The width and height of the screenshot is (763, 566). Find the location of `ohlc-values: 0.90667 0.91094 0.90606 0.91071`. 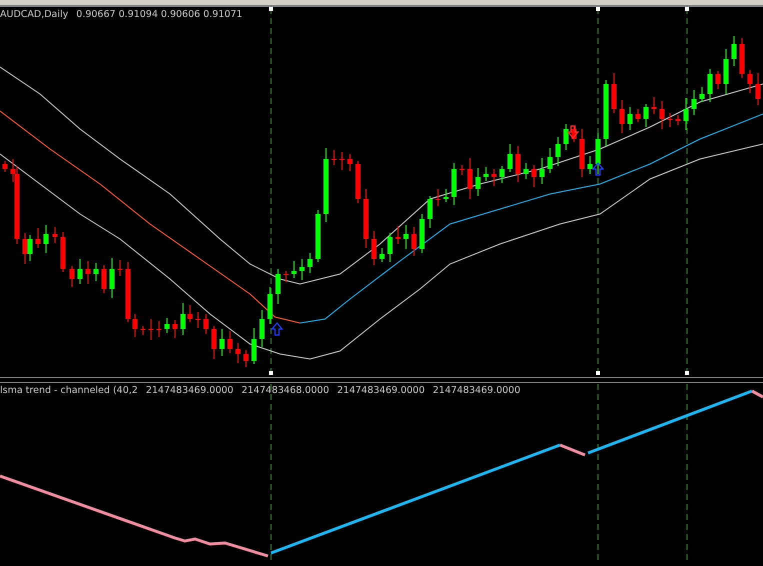

ohlc-values: 0.90667 0.91094 0.90606 0.91071 is located at coordinates (159, 14).